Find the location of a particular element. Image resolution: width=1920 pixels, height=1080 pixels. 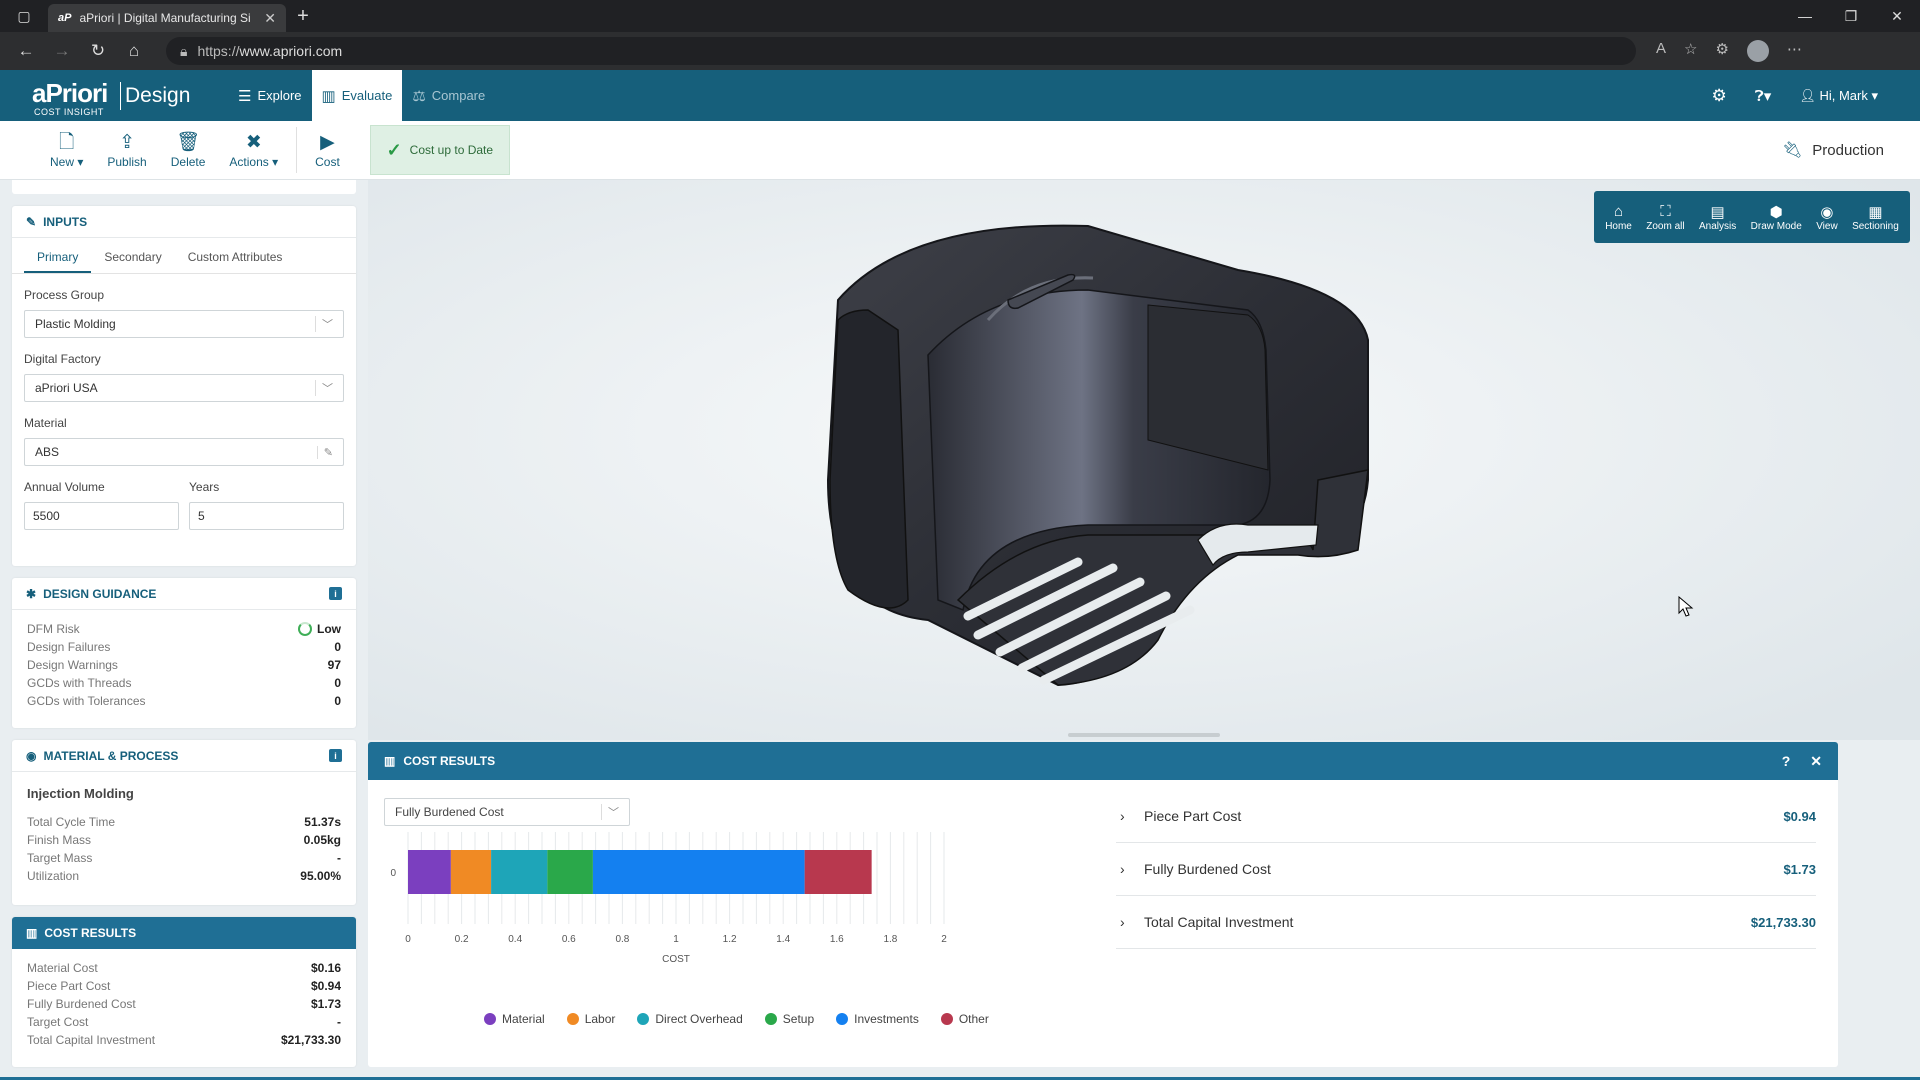

total-capital-row: Total Capital Investment $21,733.30 is located at coordinates (184, 1040).